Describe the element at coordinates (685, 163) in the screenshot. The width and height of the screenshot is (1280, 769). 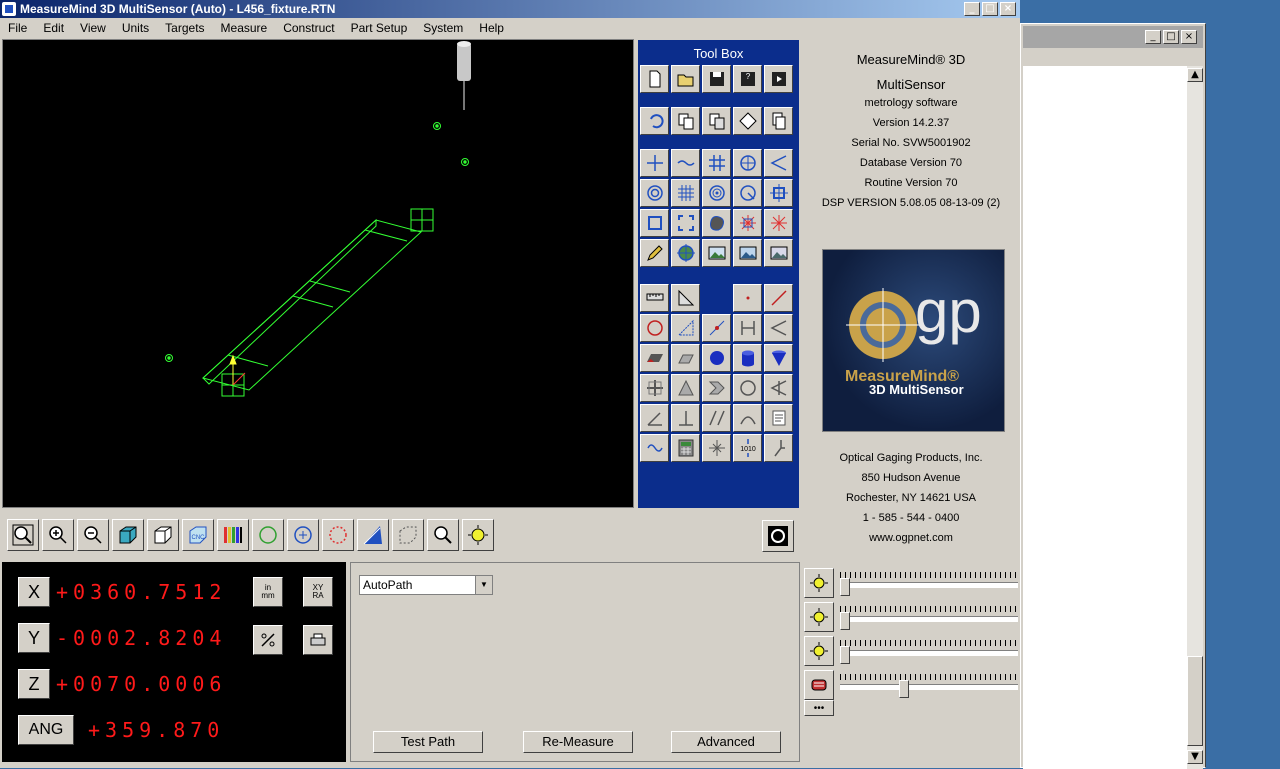
I see `edge-trace-icon` at that location.